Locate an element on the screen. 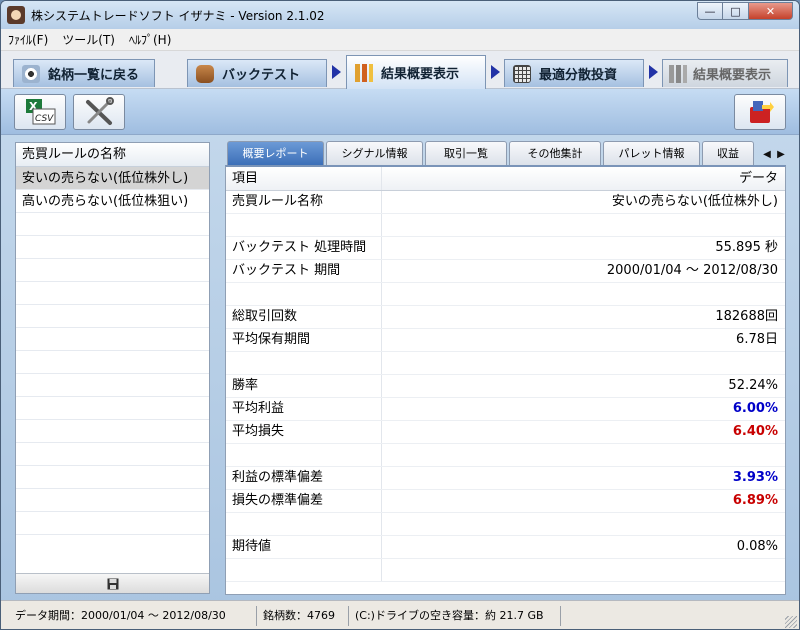 The width and height of the screenshot is (800, 630). row-value: 0.08% is located at coordinates (757, 546).